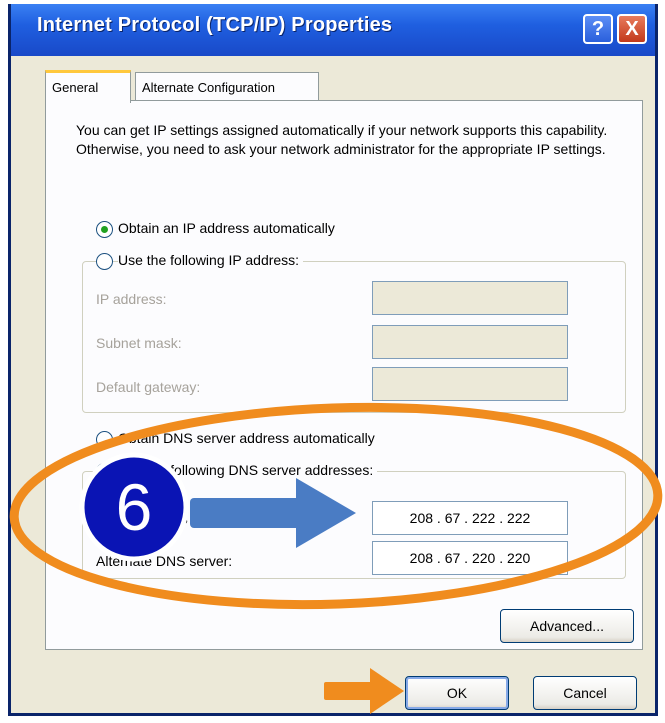 The image size is (665, 723). I want to click on alternate-dns-field: 208 . 67 . 220 . 220, so click(470, 558).